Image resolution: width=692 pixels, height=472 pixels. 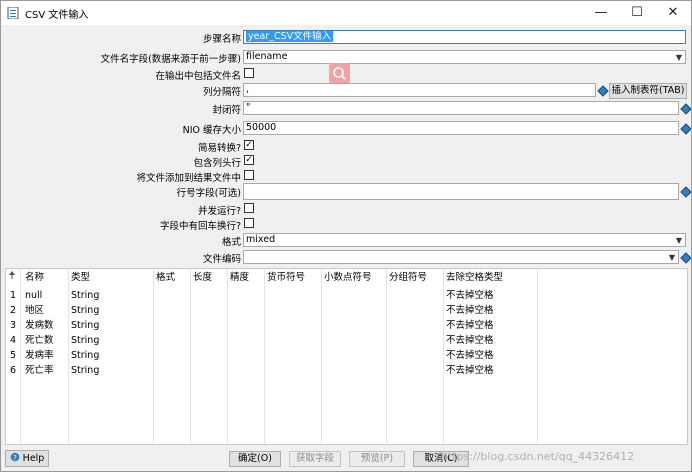 What do you see at coordinates (673, 13) in the screenshot?
I see `close-button: ✕` at bounding box center [673, 13].